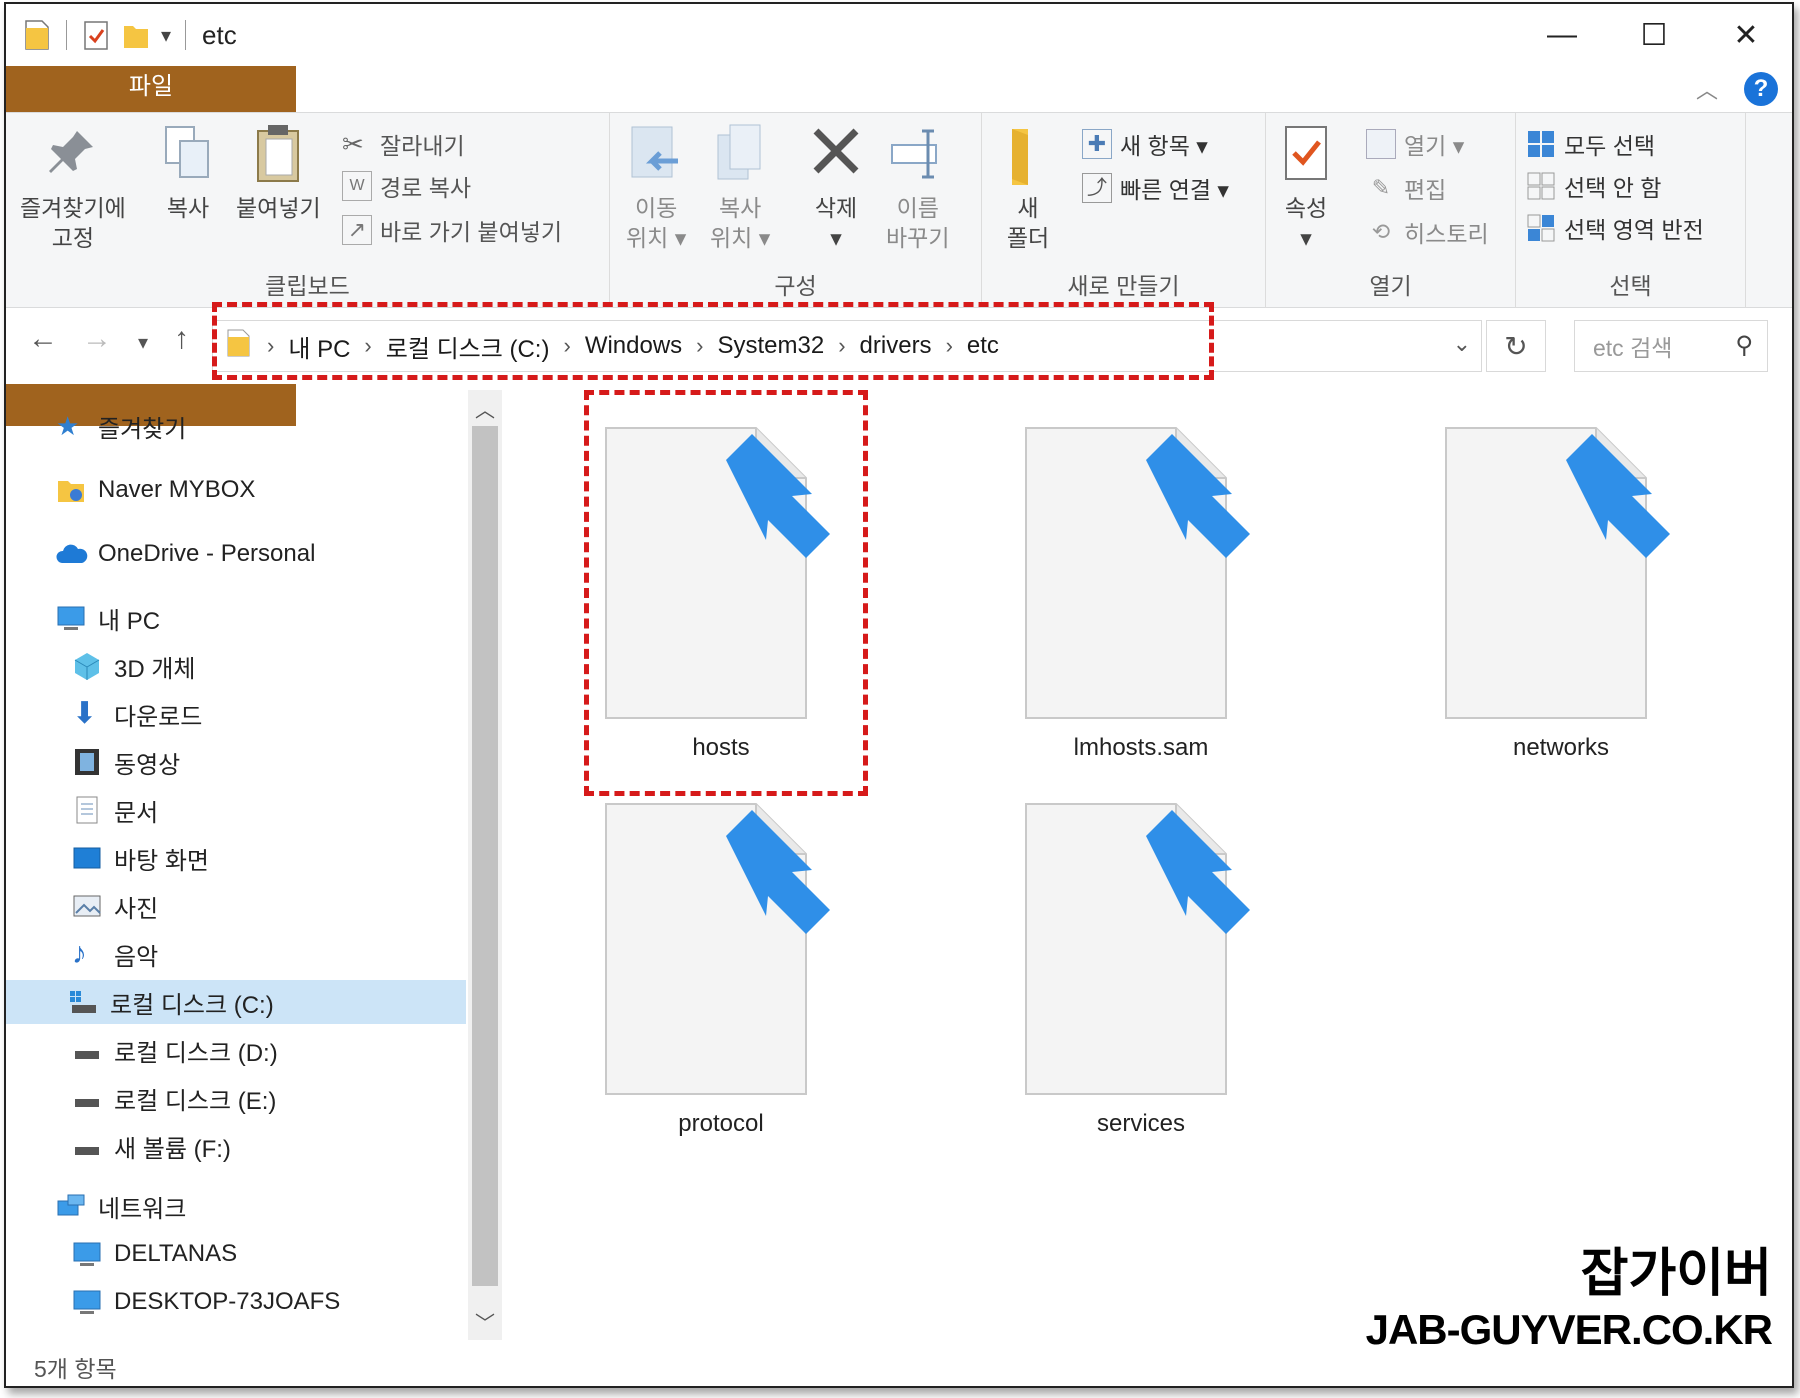 The width and height of the screenshot is (1800, 1398). Describe the element at coordinates (1028, 187) in the screenshot. I see `new-folder-button: 새 폴더` at that location.